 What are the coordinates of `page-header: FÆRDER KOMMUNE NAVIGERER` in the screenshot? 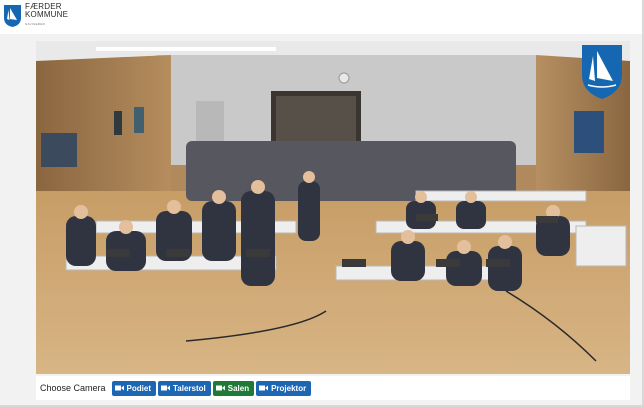 It's located at (322, 17).